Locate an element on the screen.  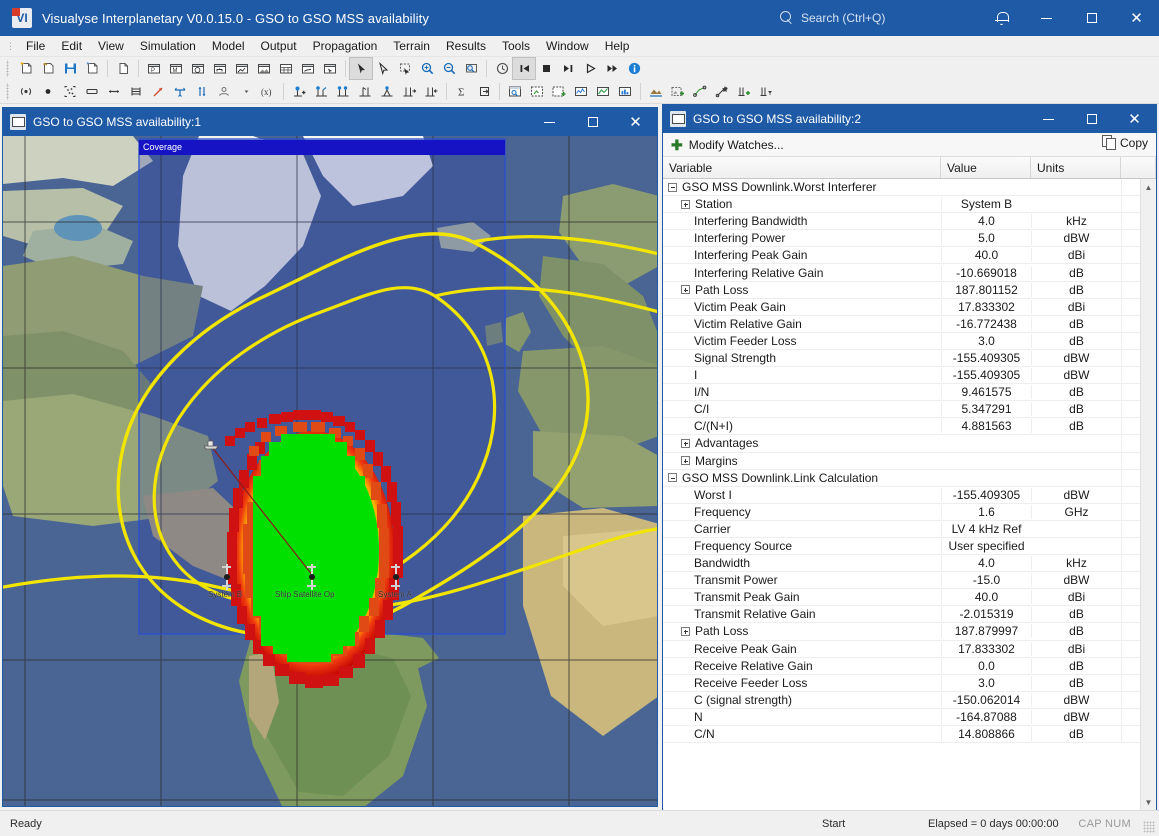
menu-item-view: View is located at coordinates (111, 46).